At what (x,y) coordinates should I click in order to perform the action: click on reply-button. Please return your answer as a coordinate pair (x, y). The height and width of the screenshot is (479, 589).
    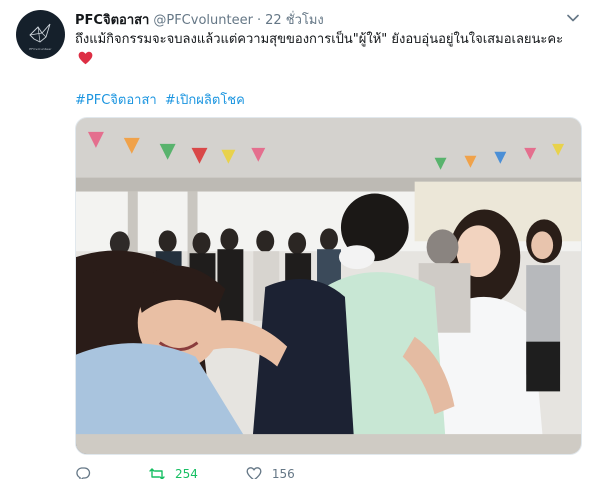
    Looking at the image, I should click on (88, 472).